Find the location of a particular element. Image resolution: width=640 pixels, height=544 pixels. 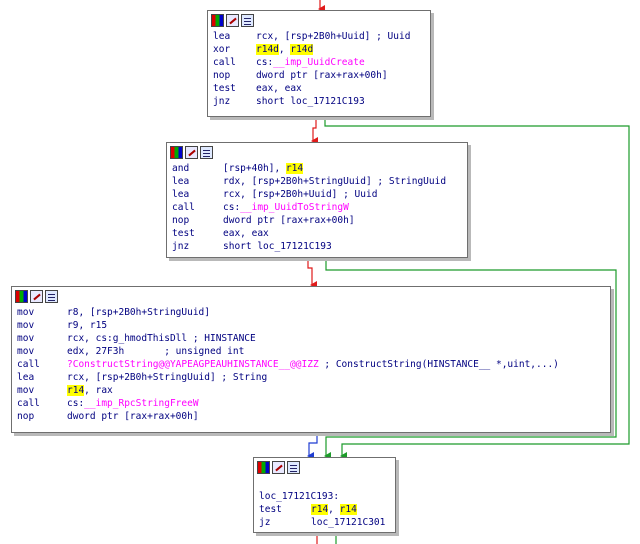

operand: loc_17121C301 is located at coordinates (348, 522).